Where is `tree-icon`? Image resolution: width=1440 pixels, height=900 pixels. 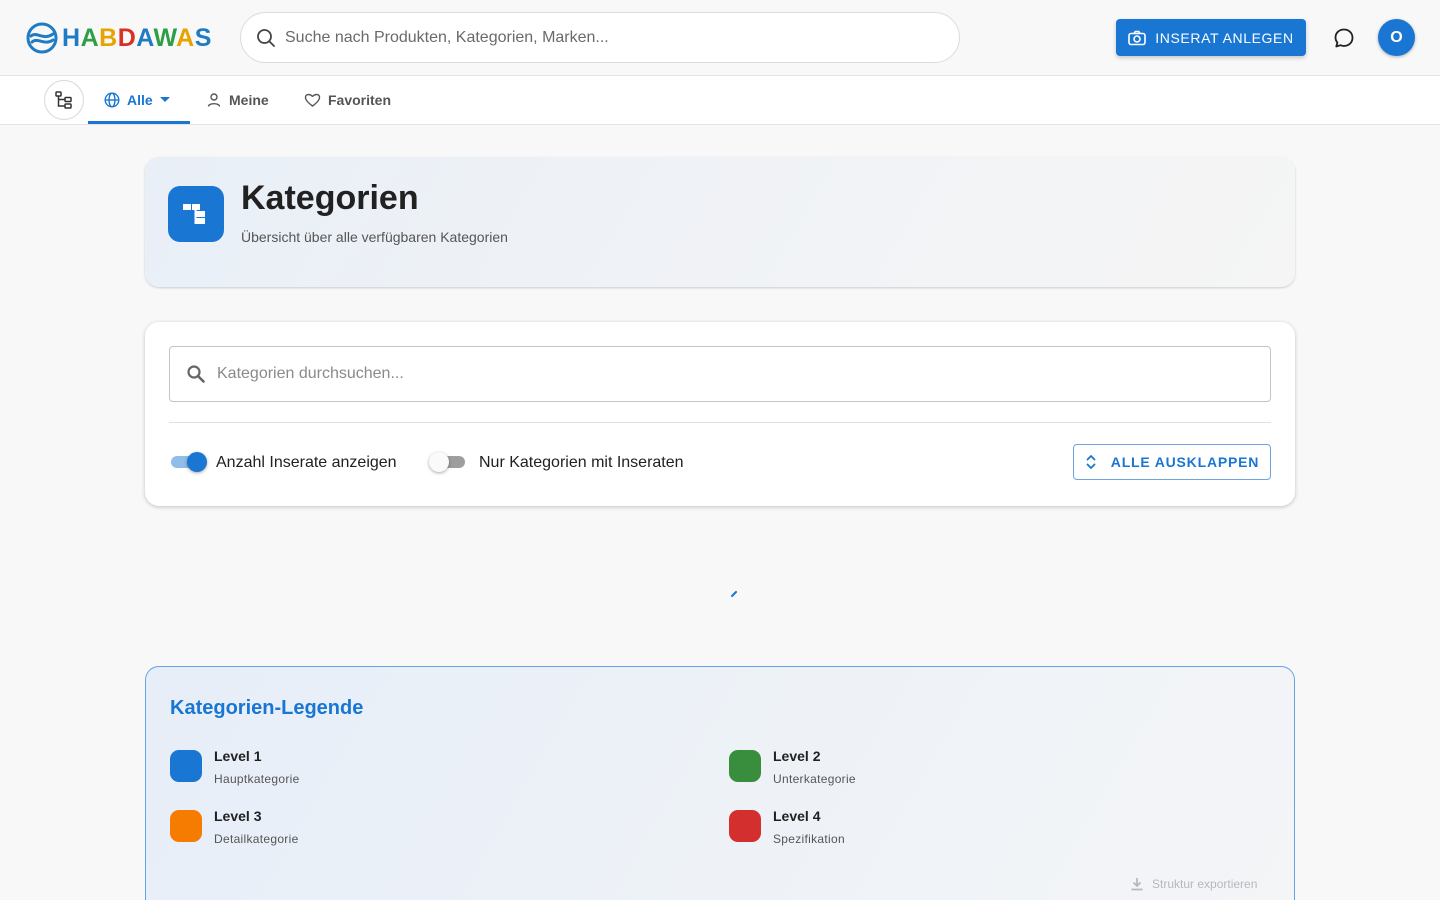 tree-icon is located at coordinates (63, 100).